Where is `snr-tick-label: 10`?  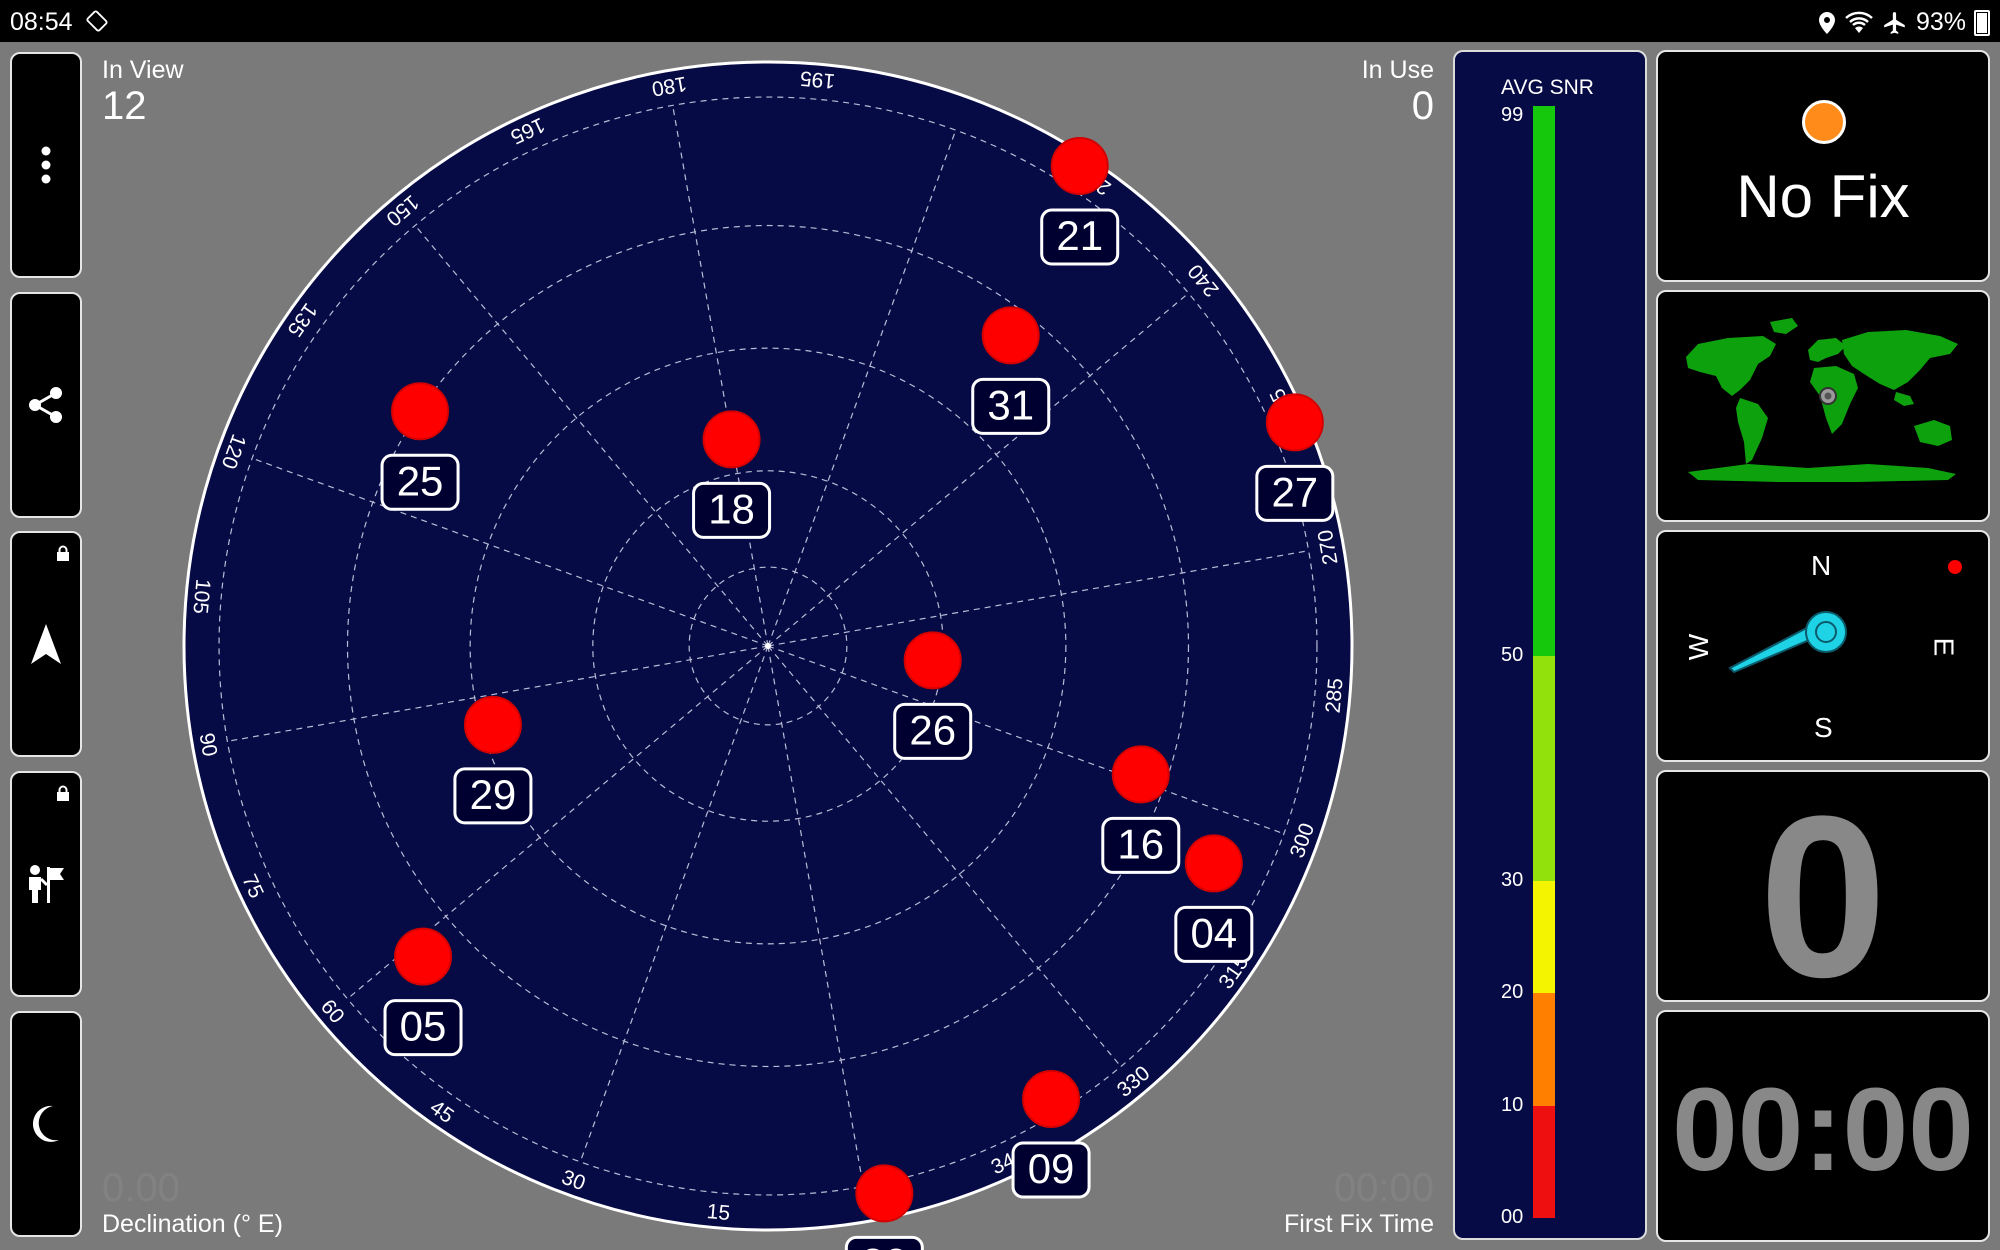 snr-tick-label: 10 is located at coordinates (1512, 1104).